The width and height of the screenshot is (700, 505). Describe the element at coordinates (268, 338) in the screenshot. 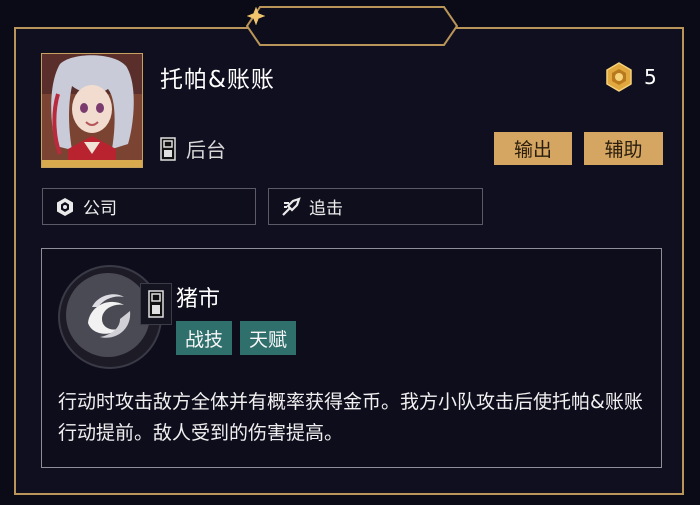

I see `skill-tag-talent: 天赋` at that location.